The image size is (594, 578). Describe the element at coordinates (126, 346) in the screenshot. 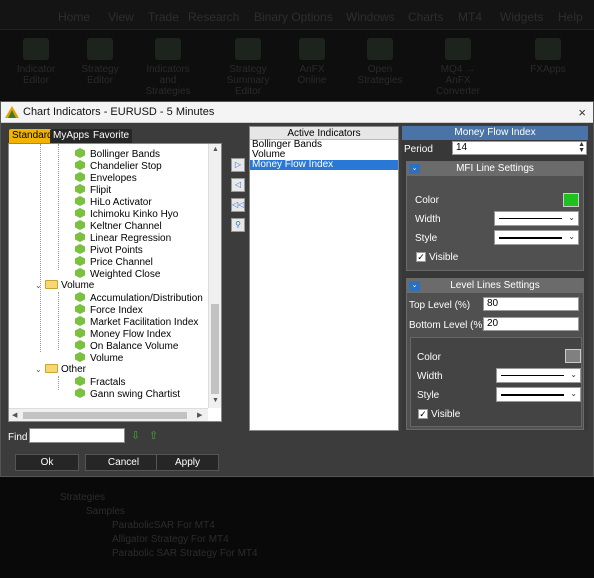

I see `tree-item: On Balance Volume` at that location.